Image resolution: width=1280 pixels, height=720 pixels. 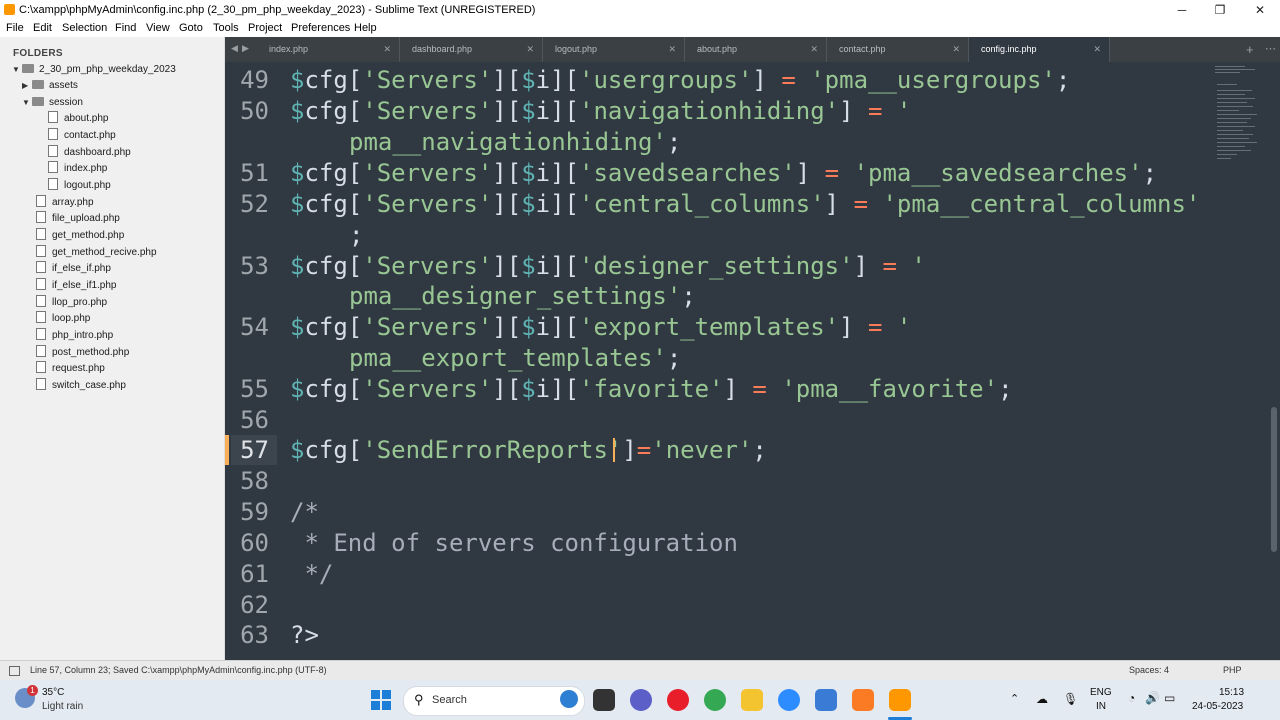 What do you see at coordinates (1131, 698) in the screenshot?
I see `wifi-icon: ◔` at bounding box center [1131, 698].